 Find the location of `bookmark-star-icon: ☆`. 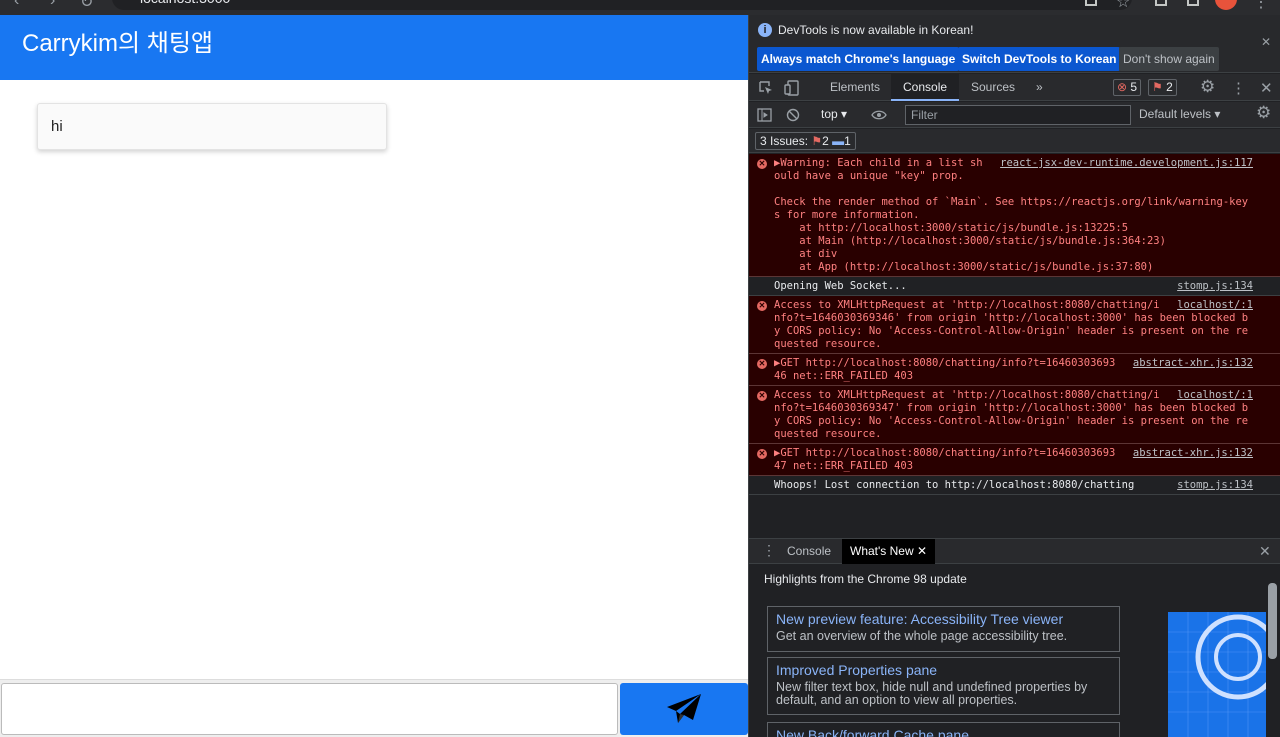

bookmark-star-icon: ☆ is located at coordinates (1123, 6).